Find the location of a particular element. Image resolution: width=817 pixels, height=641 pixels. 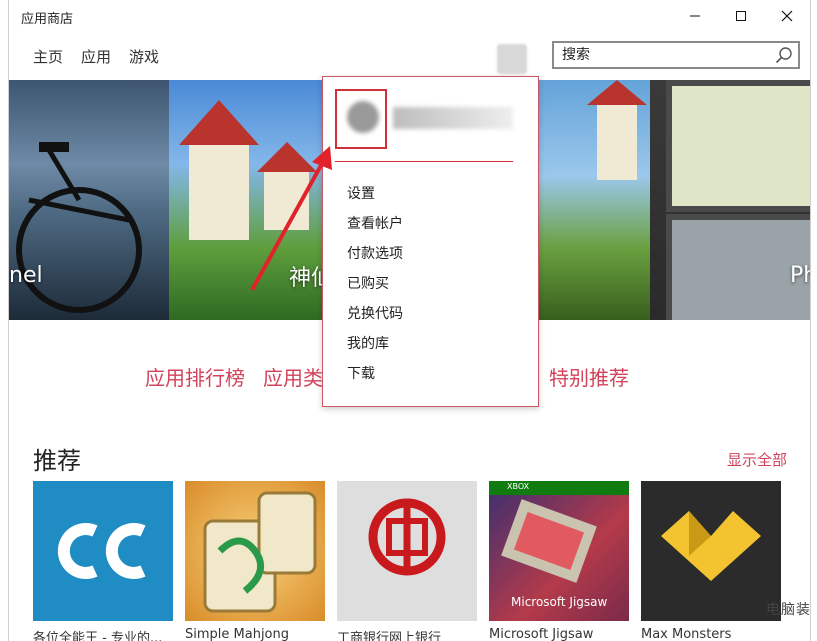

maximize-button is located at coordinates (741, 16).